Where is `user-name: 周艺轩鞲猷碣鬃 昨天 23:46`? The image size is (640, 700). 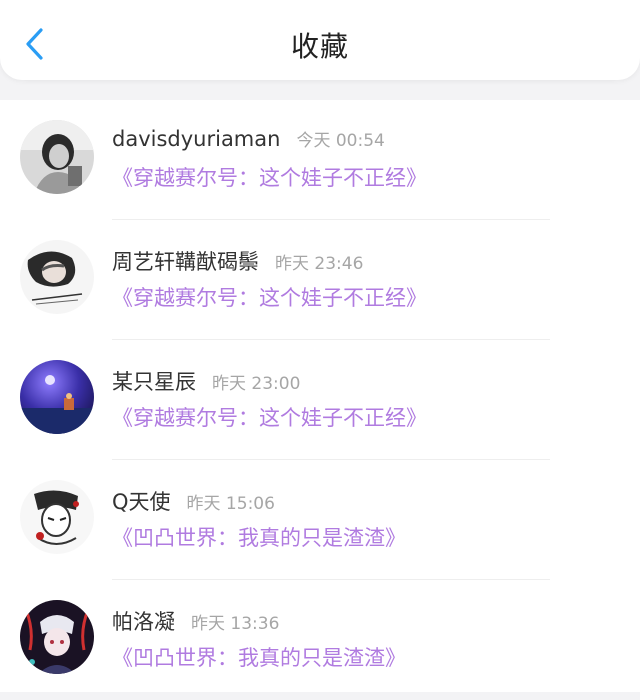
user-name: 周艺轩鞲猷碣鬃 昨天 23:46 is located at coordinates (238, 262).